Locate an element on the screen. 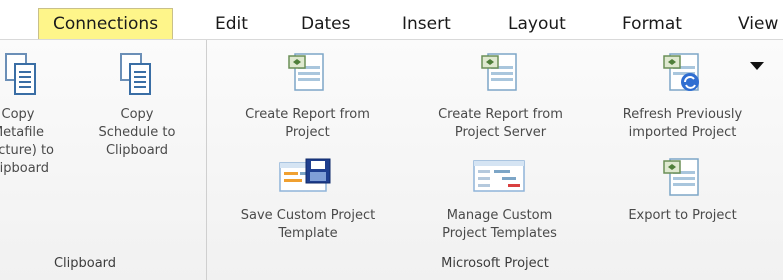  save-template-icon is located at coordinates (305, 175).